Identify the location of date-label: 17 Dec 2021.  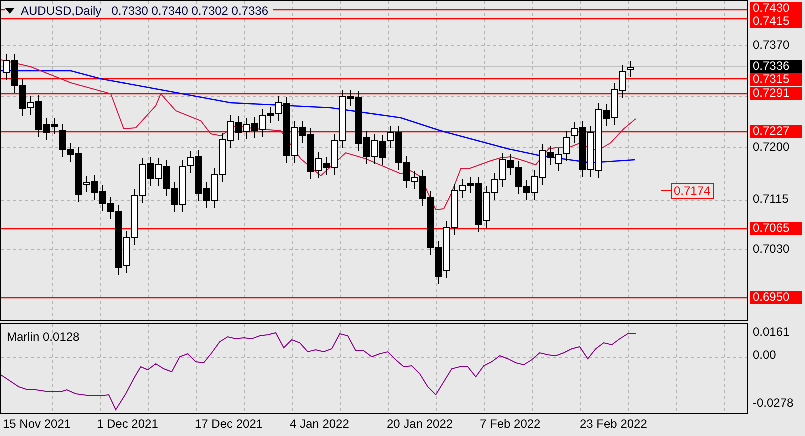
(229, 424).